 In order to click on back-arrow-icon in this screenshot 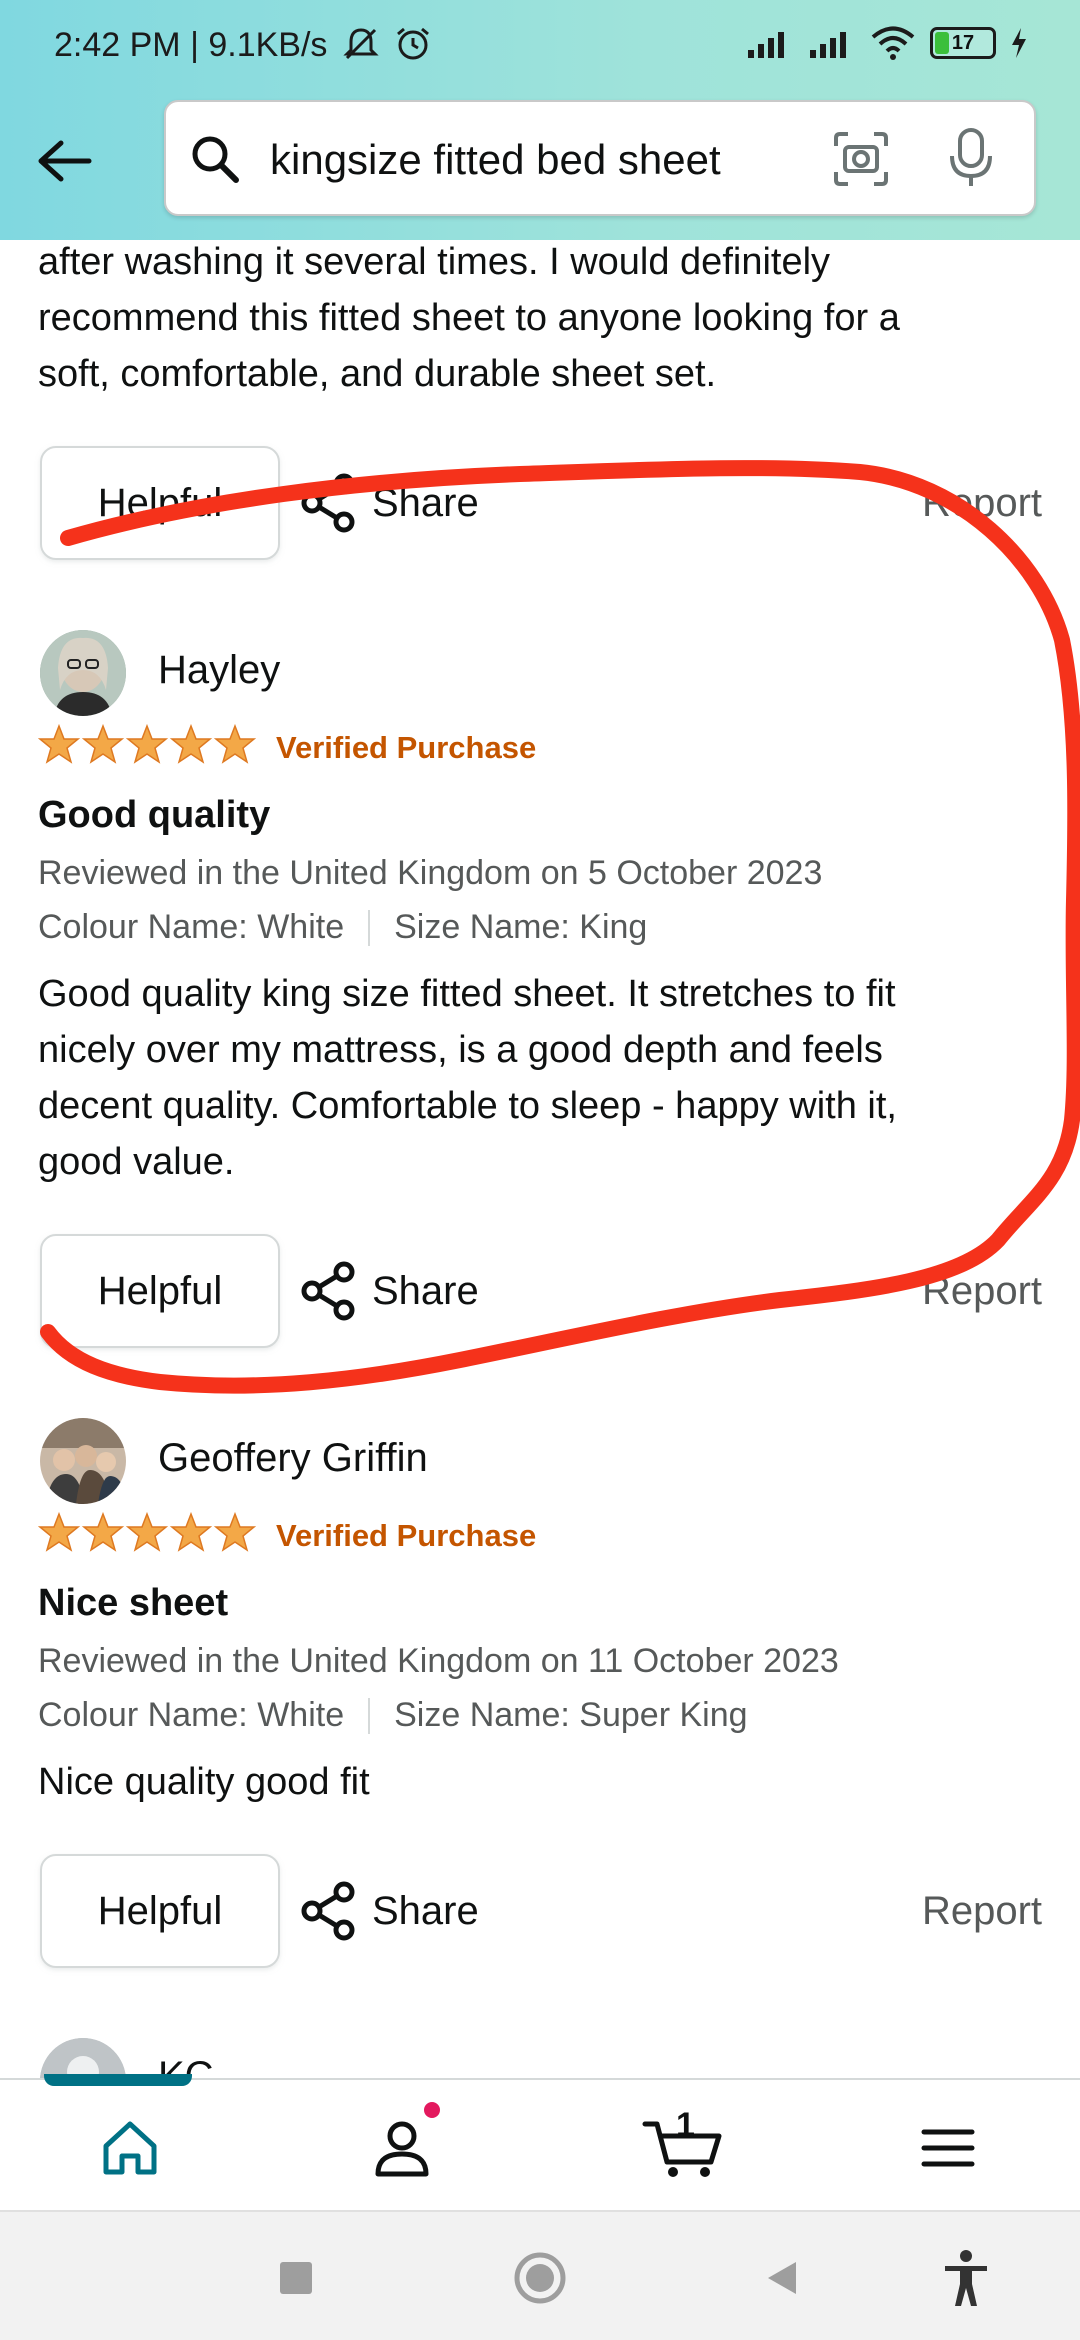, I will do `click(65, 161)`.